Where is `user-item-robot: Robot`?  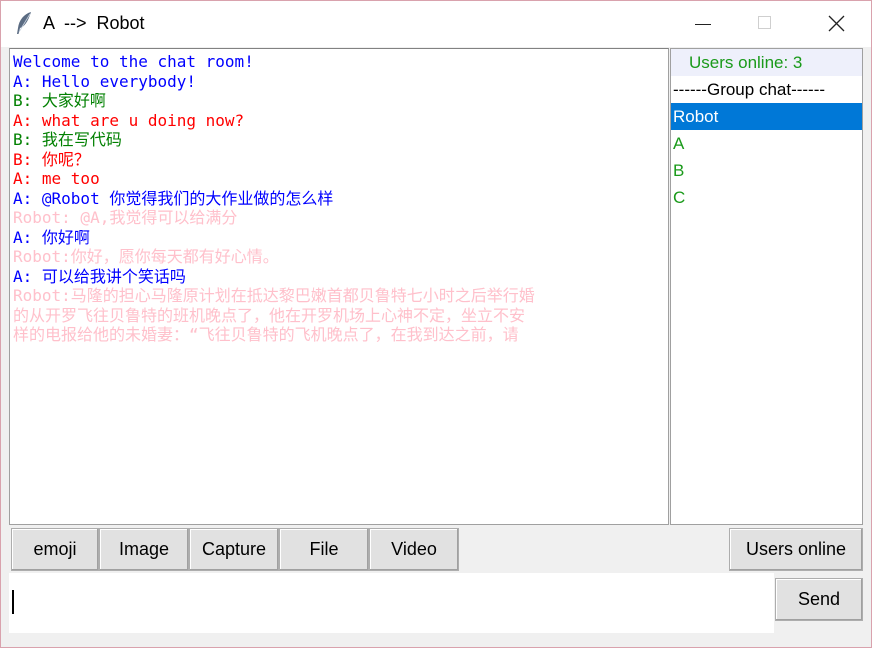
user-item-robot: Robot is located at coordinates (766, 116).